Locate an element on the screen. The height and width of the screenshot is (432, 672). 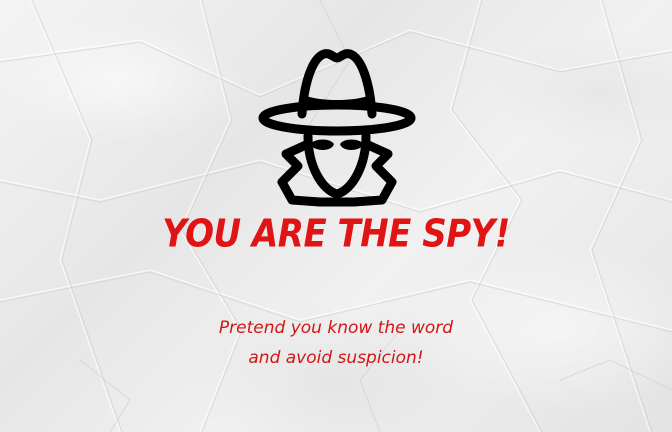
instruction-line-1: Pretend you know the word is located at coordinates (336, 328).